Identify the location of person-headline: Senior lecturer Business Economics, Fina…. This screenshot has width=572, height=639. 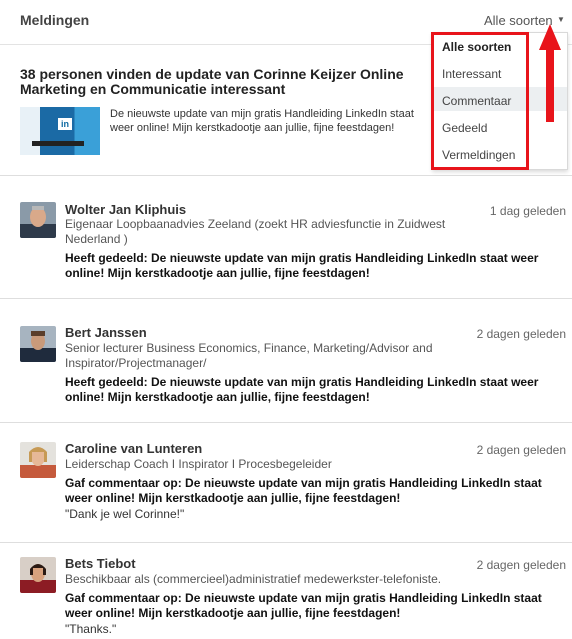
(249, 355).